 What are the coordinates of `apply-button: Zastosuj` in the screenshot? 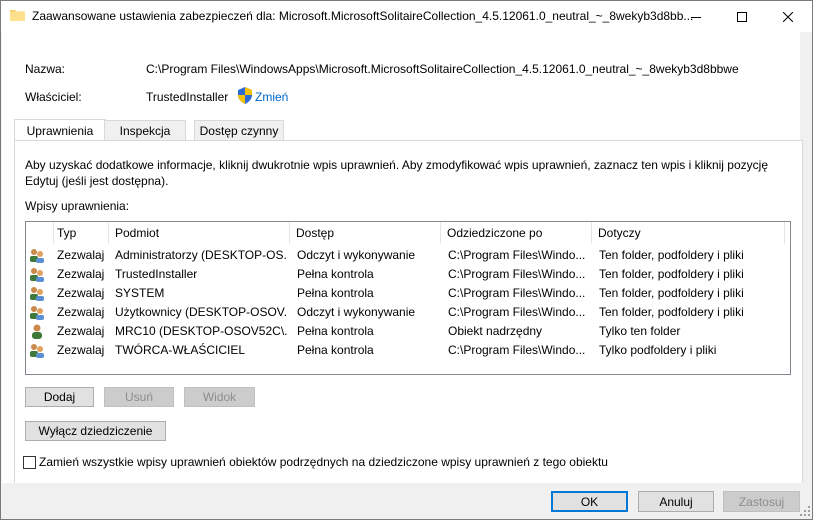 It's located at (761, 501).